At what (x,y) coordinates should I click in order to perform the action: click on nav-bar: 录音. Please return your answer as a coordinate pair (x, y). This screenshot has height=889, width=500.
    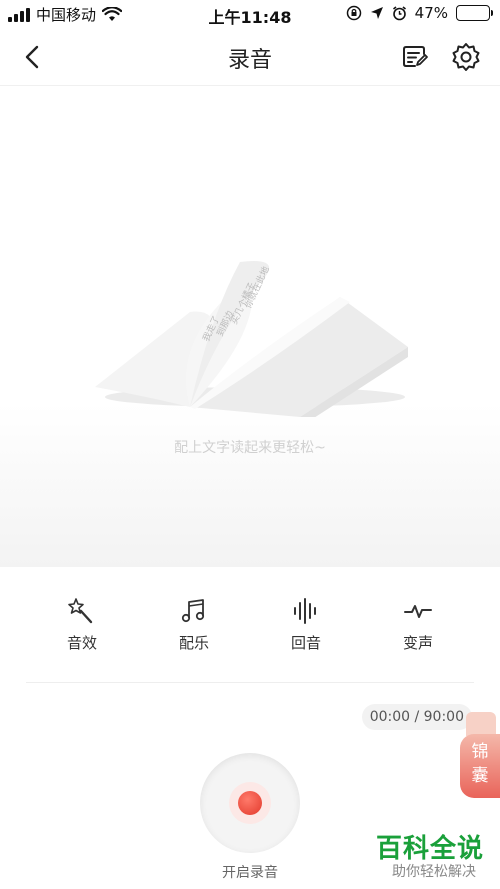
    Looking at the image, I should click on (250, 57).